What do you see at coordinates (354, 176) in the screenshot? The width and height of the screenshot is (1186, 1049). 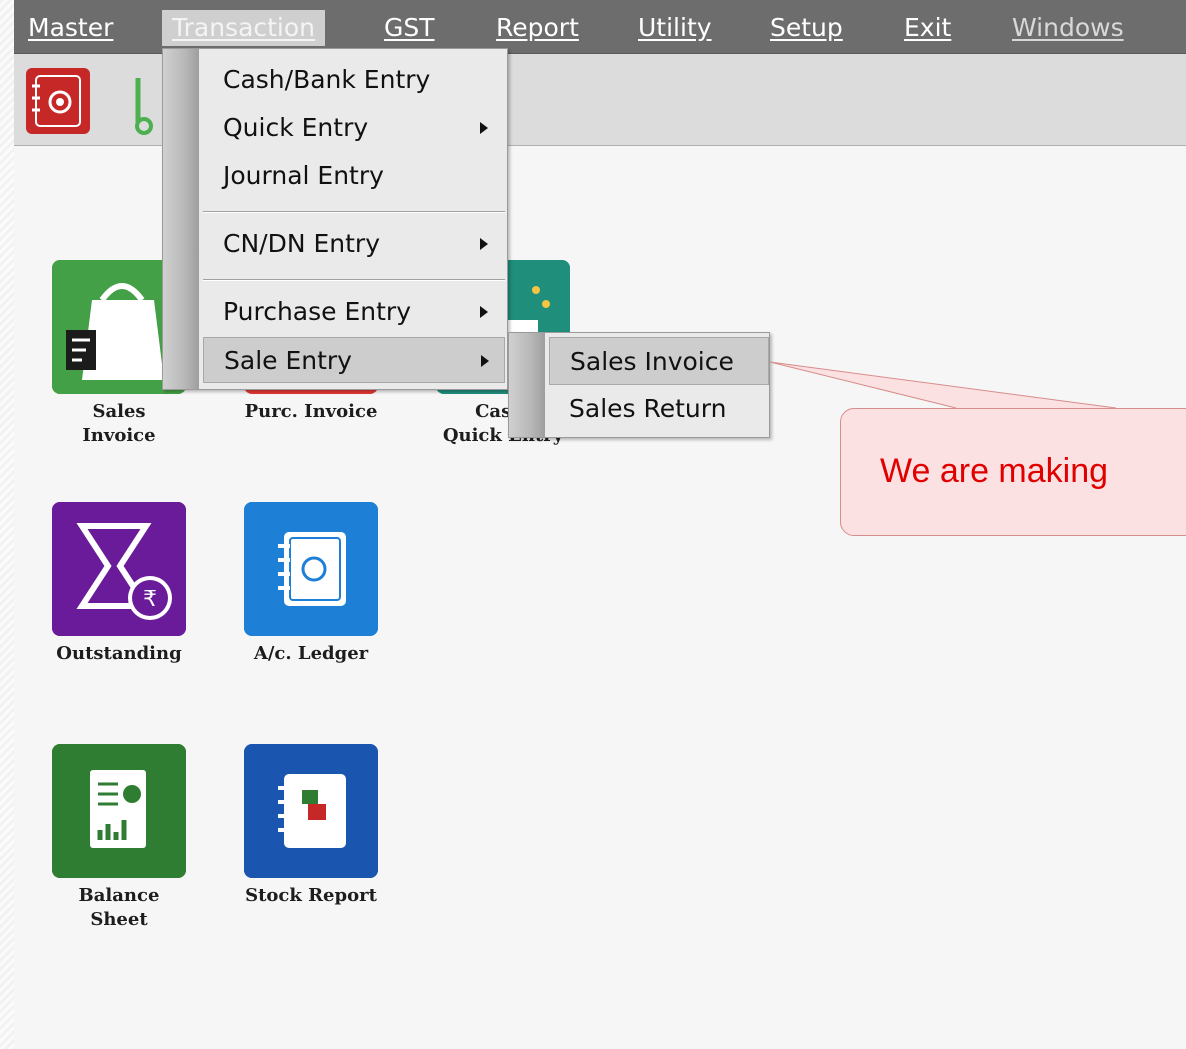 I see `menu-item-journal-entry: Journal Entry` at bounding box center [354, 176].